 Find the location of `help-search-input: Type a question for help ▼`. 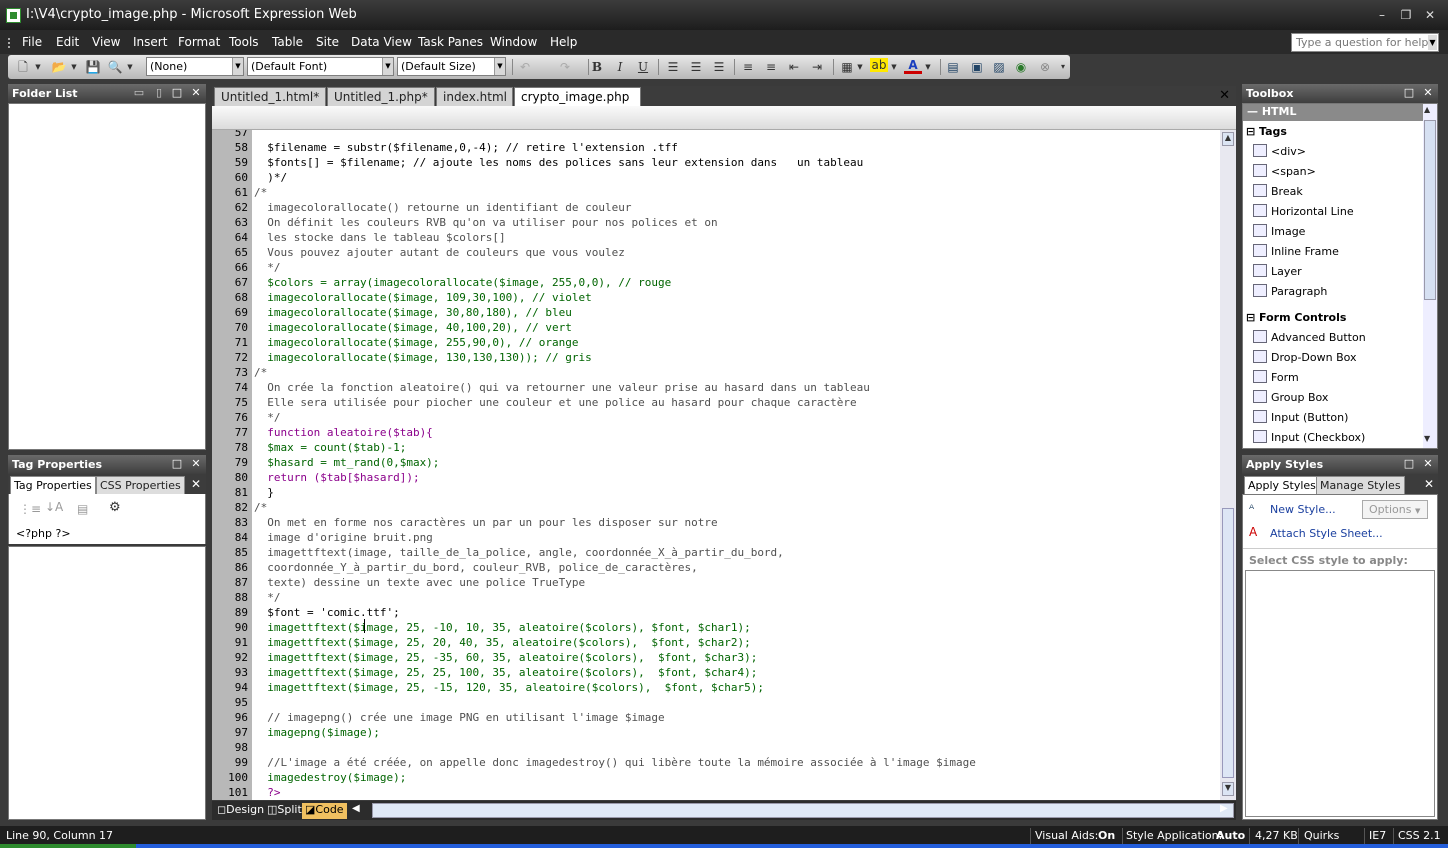

help-search-input: Type a question for help ▼ is located at coordinates (1365, 42).